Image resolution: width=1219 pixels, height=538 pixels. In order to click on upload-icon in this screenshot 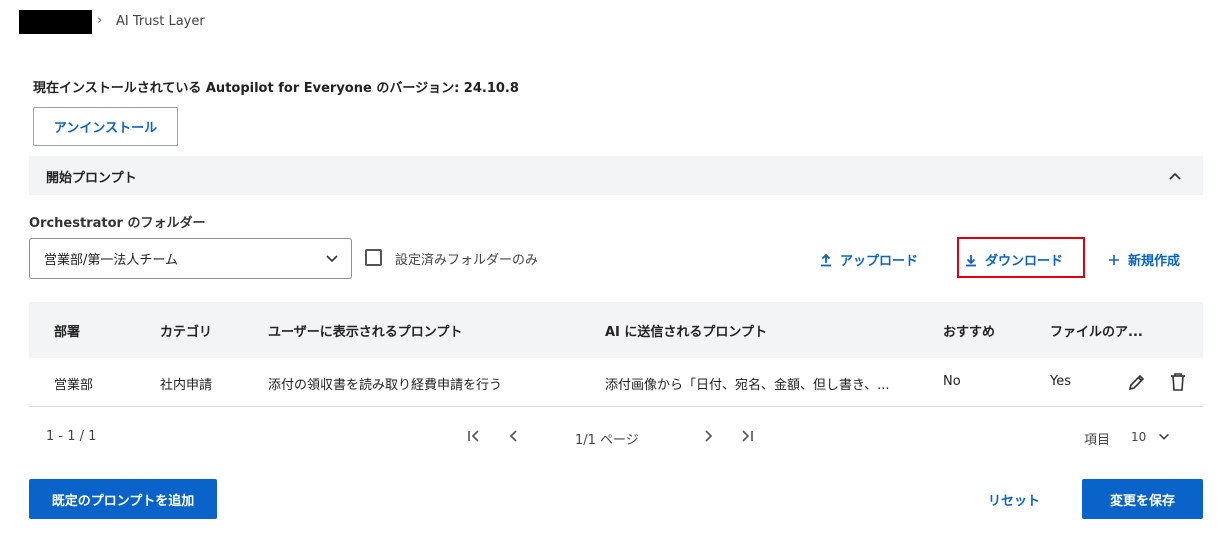, I will do `click(826, 260)`.